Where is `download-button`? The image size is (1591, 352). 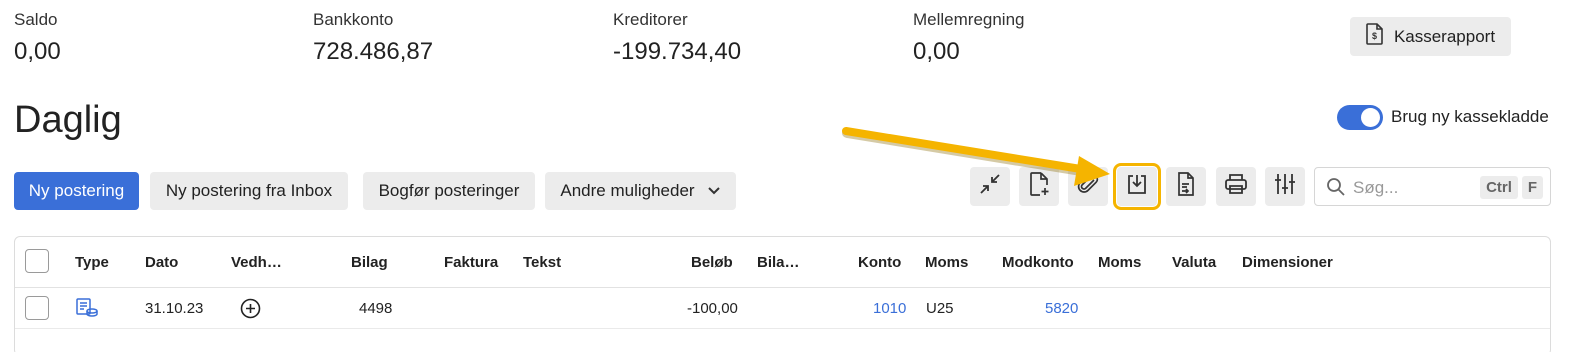 download-button is located at coordinates (1137, 186).